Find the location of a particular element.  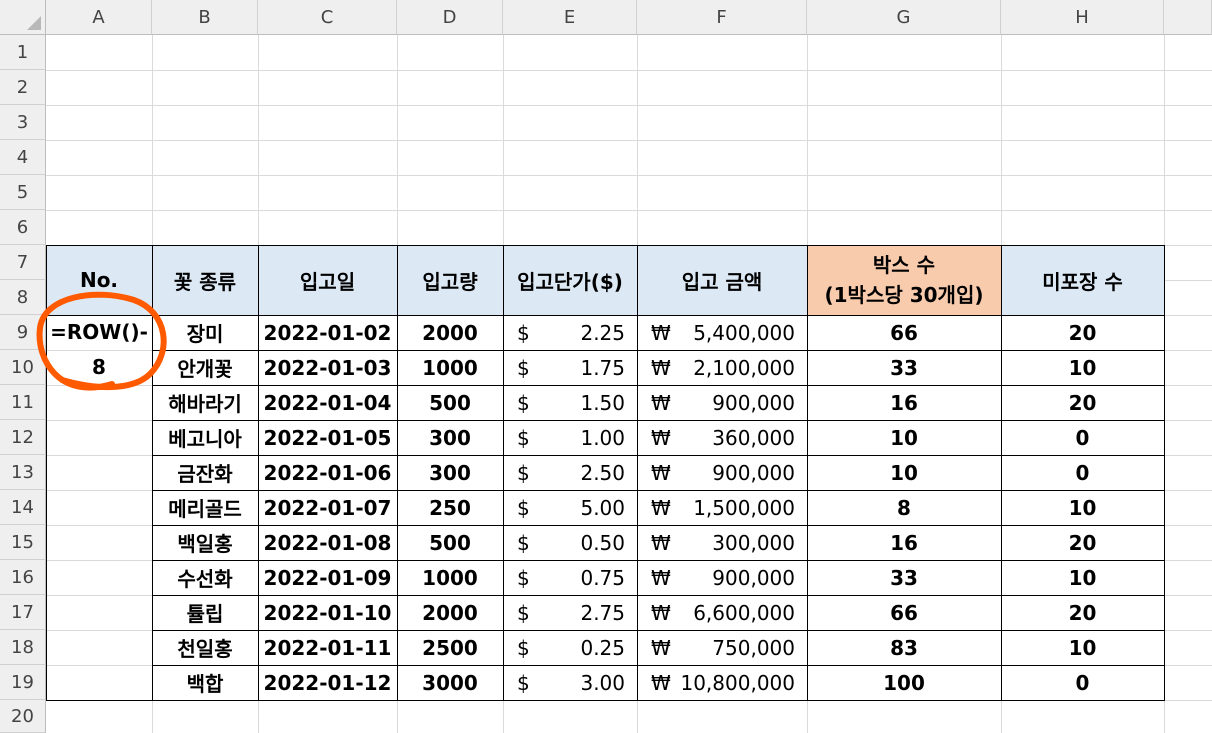

cell-boxes: 8 is located at coordinates (904, 507).